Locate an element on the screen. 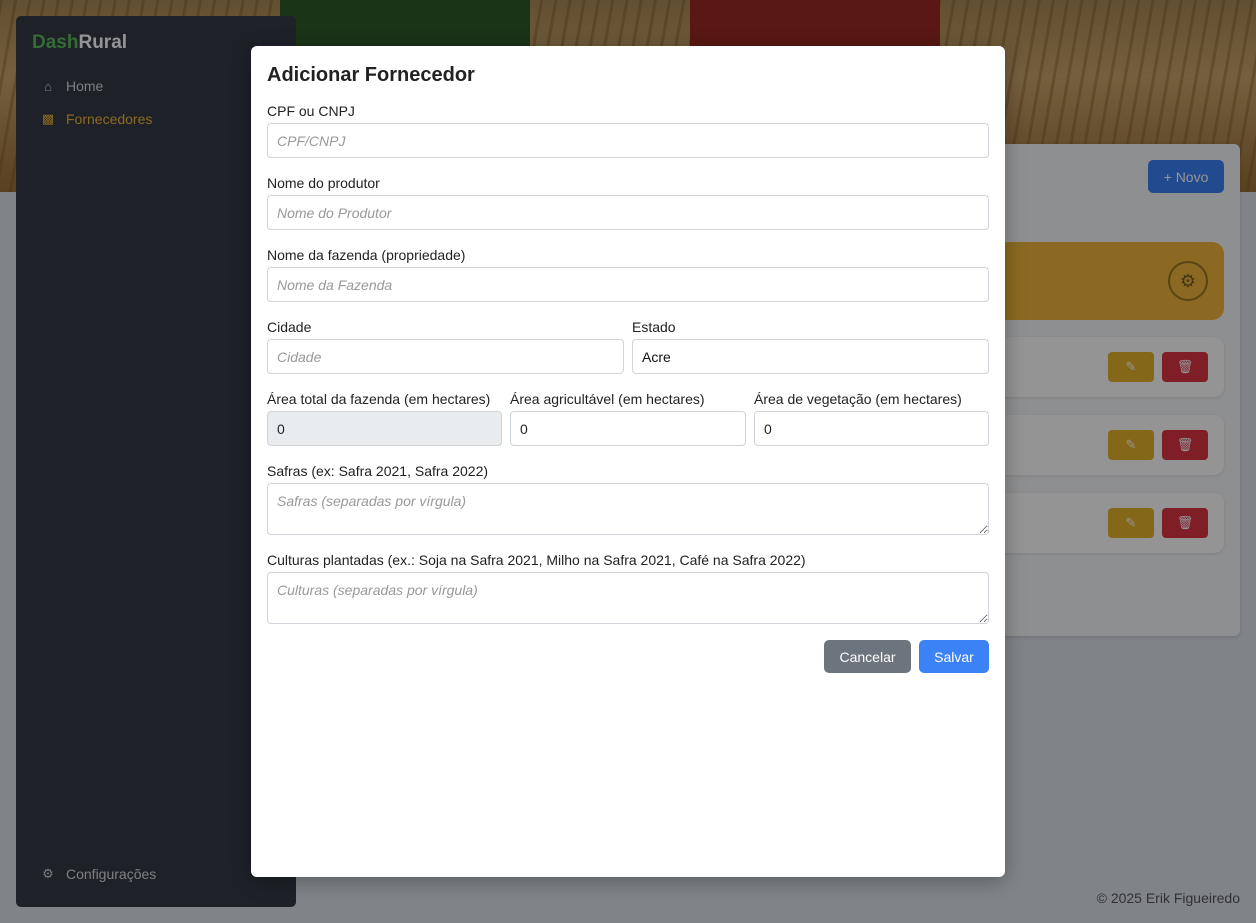  vegetation-area-input is located at coordinates (871, 428).